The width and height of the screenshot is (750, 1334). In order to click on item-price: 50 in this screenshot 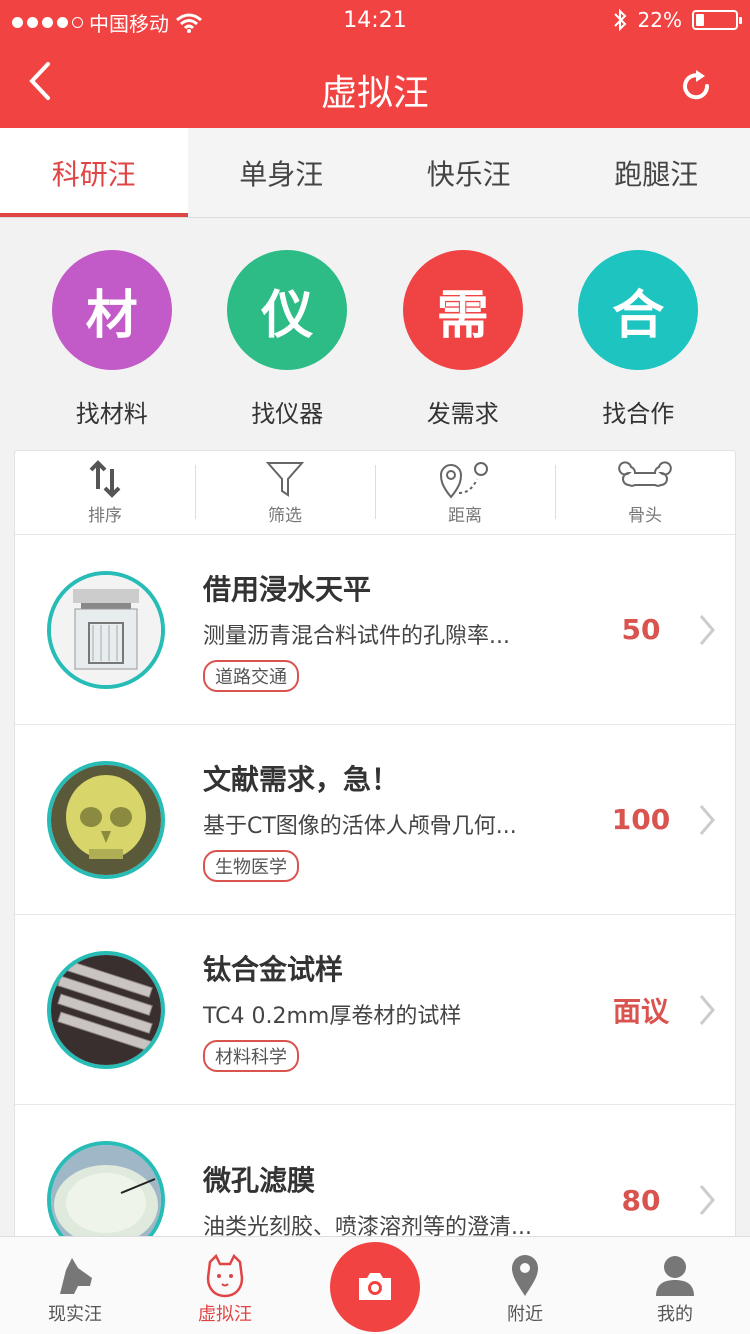, I will do `click(641, 629)`.